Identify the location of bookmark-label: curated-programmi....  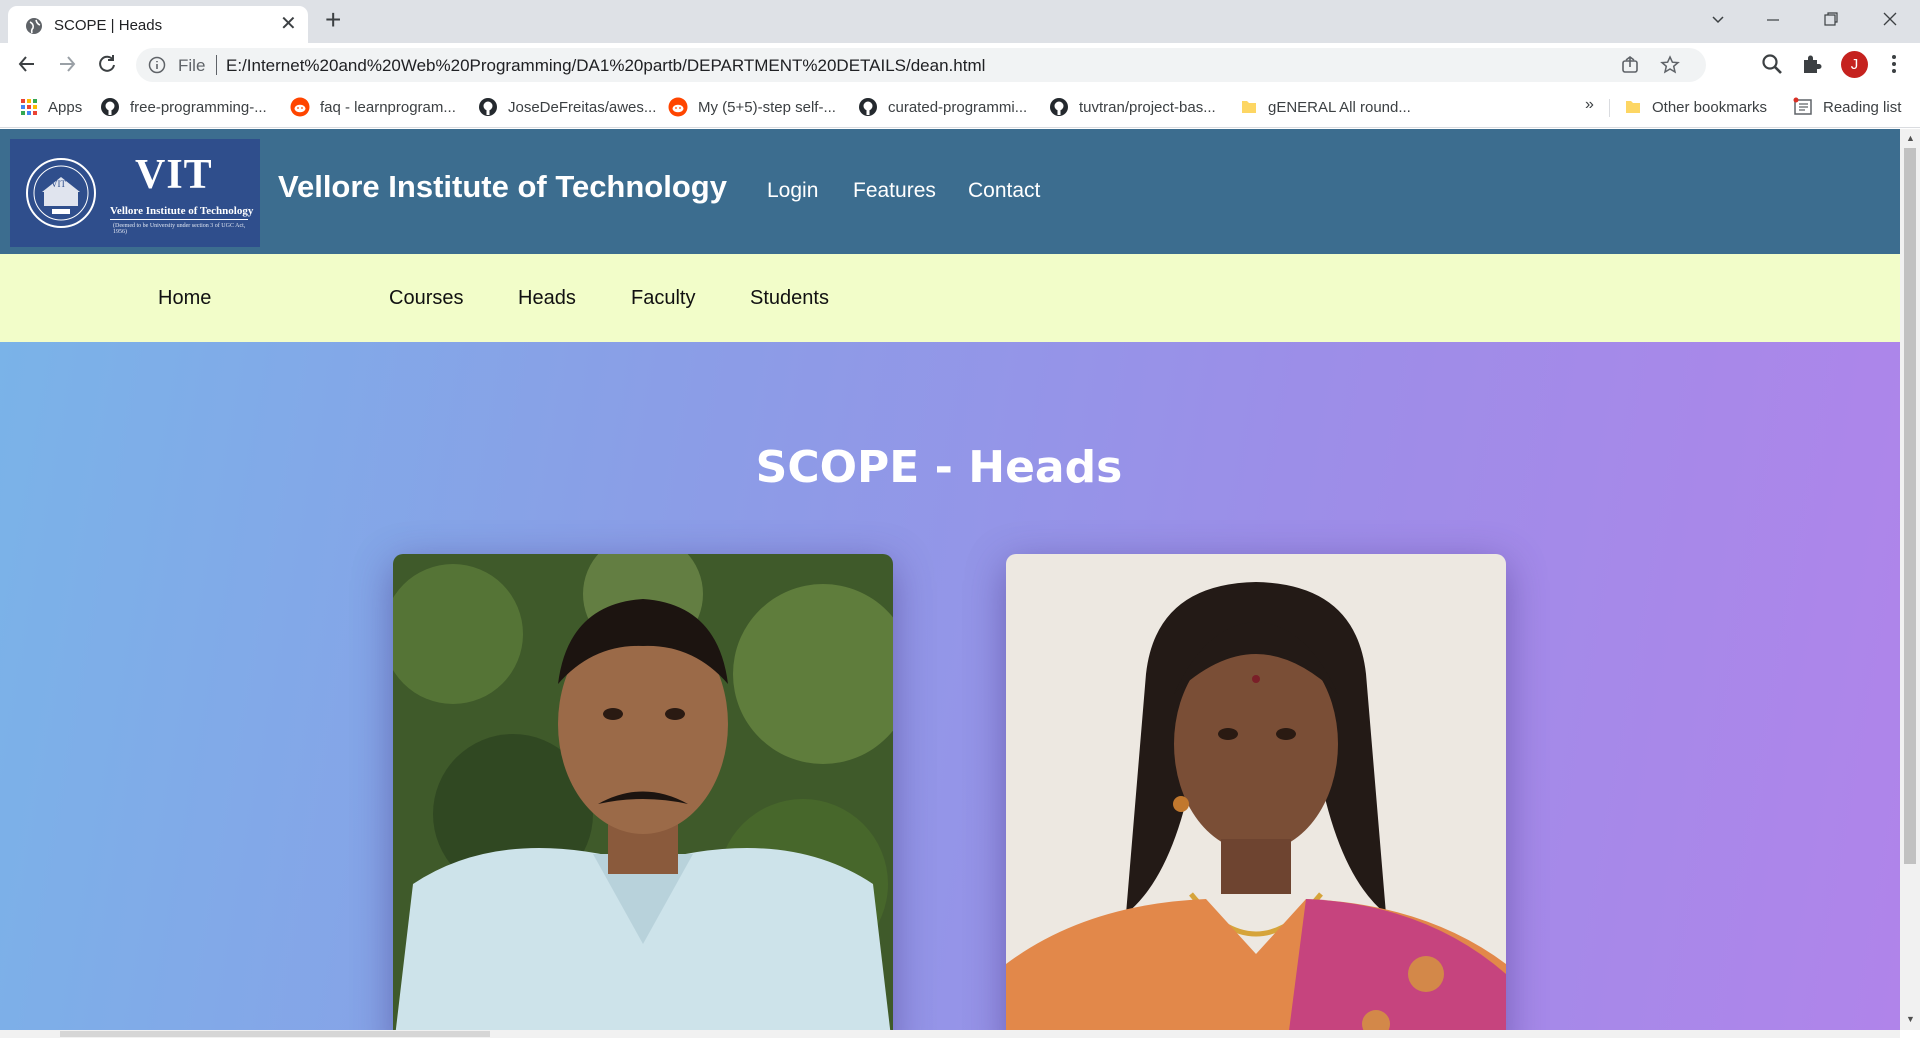
(958, 107).